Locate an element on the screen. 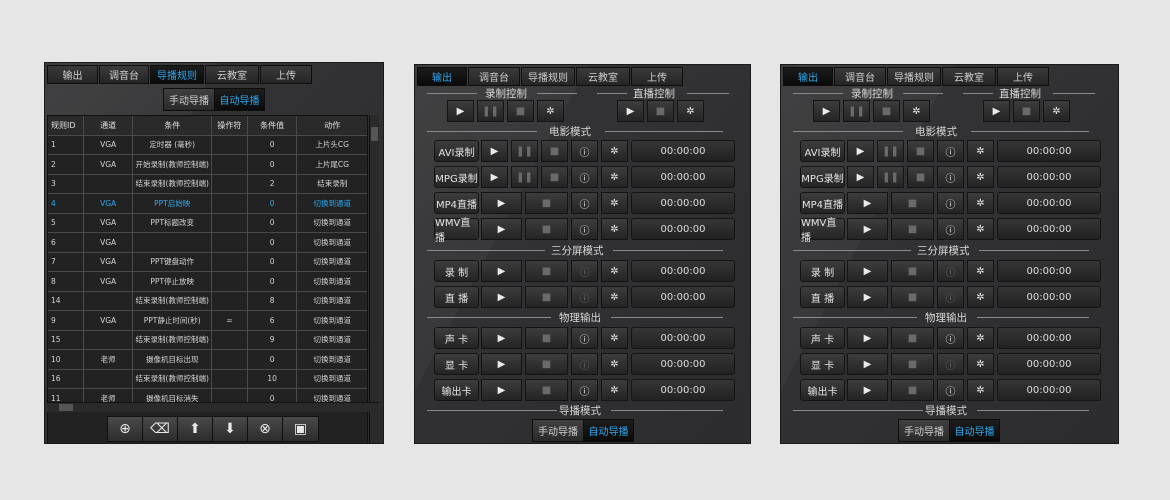  movie-row-label: AVI录制 is located at coordinates (456, 151).